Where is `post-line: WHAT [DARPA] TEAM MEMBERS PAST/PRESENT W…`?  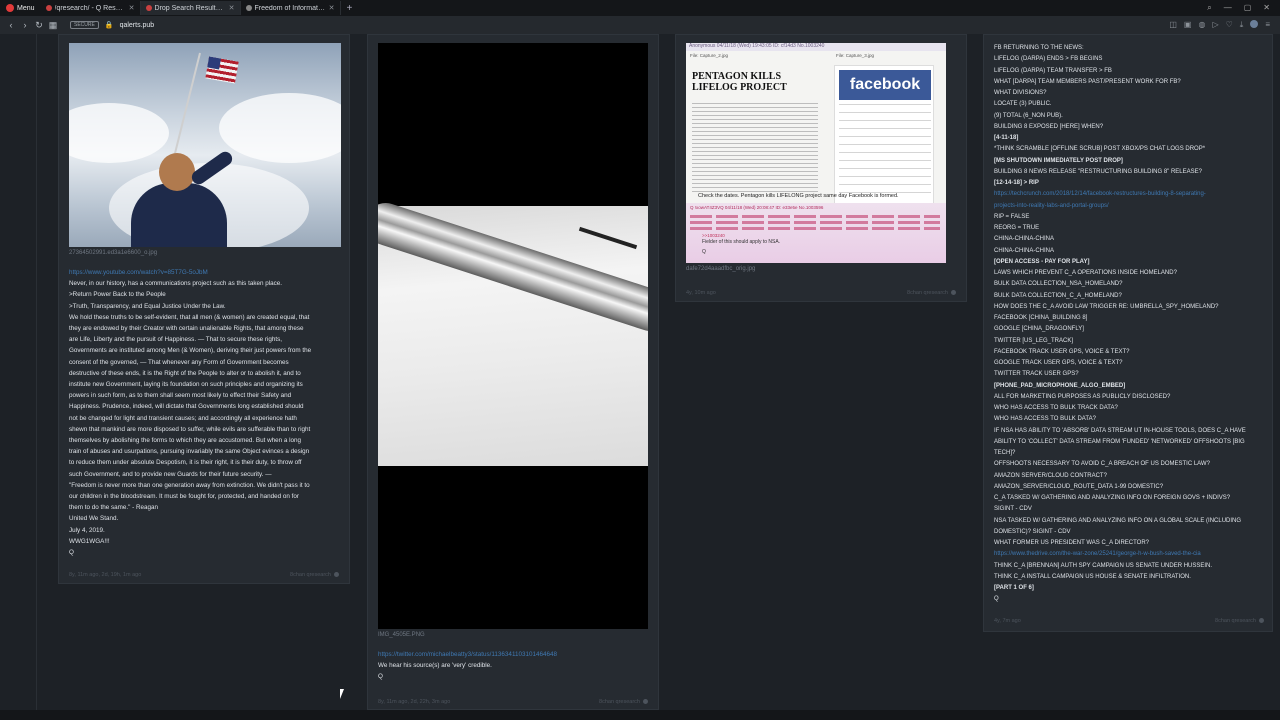
post-line: WHAT [DARPA] TEAM MEMBERS PAST/PRESENT W… is located at coordinates (1087, 81).